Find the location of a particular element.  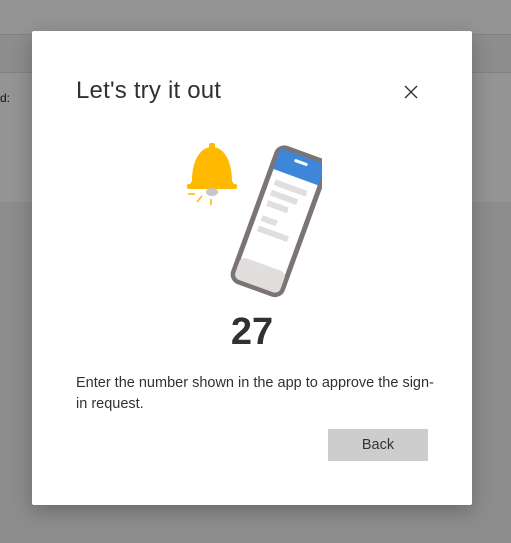

illustration is located at coordinates (255, 219).